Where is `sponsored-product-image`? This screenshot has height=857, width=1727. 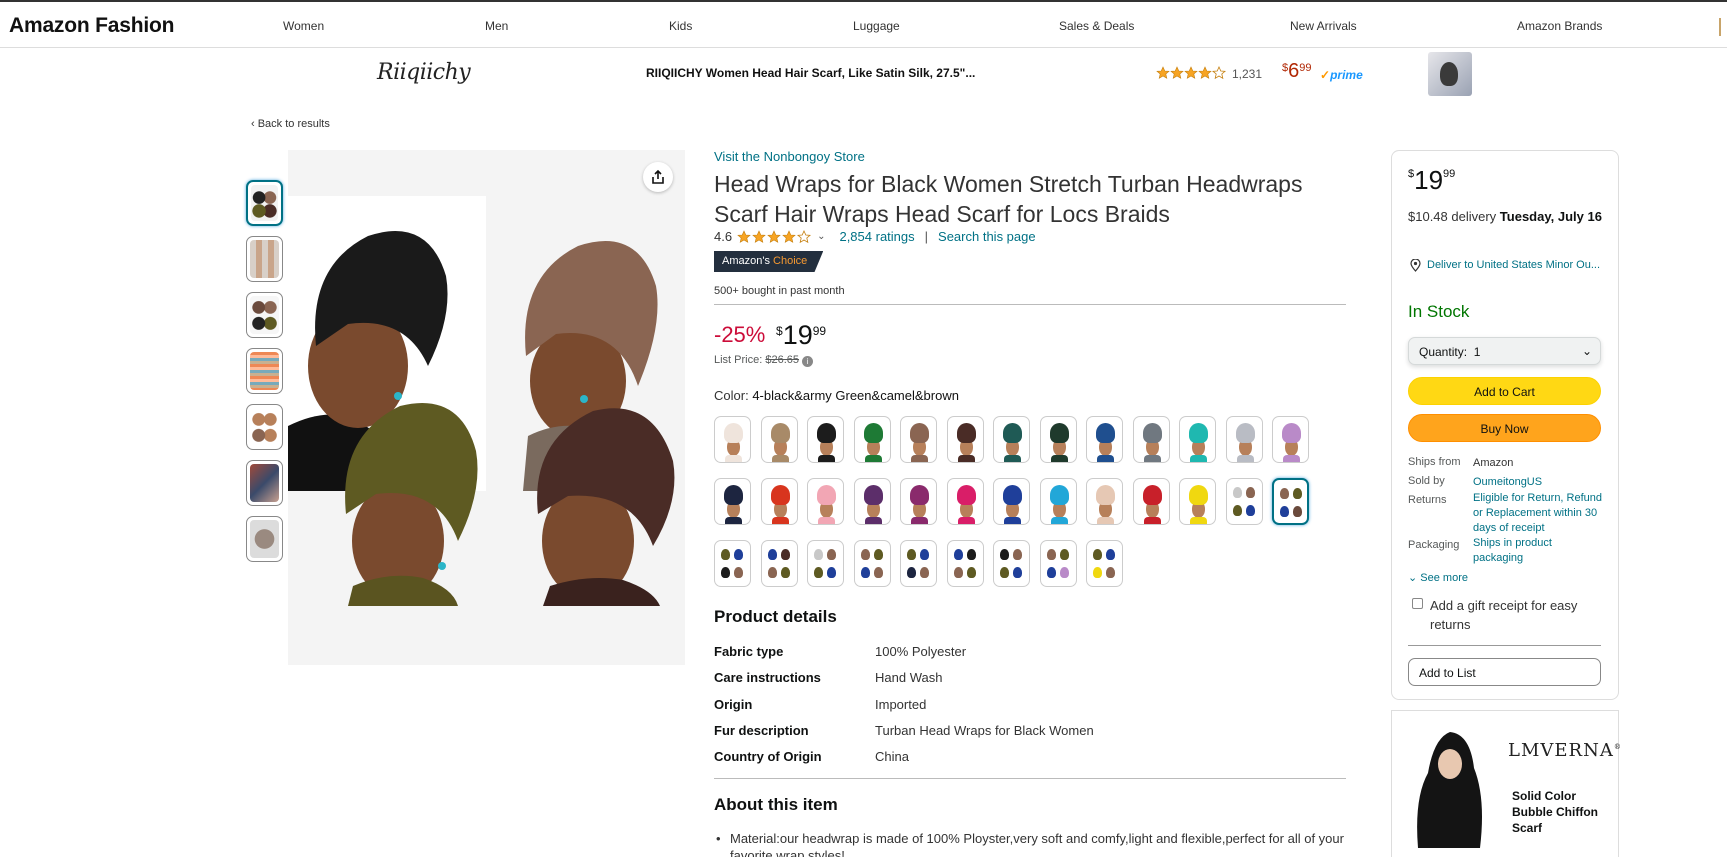
sponsored-product-image is located at coordinates (1450, 74).